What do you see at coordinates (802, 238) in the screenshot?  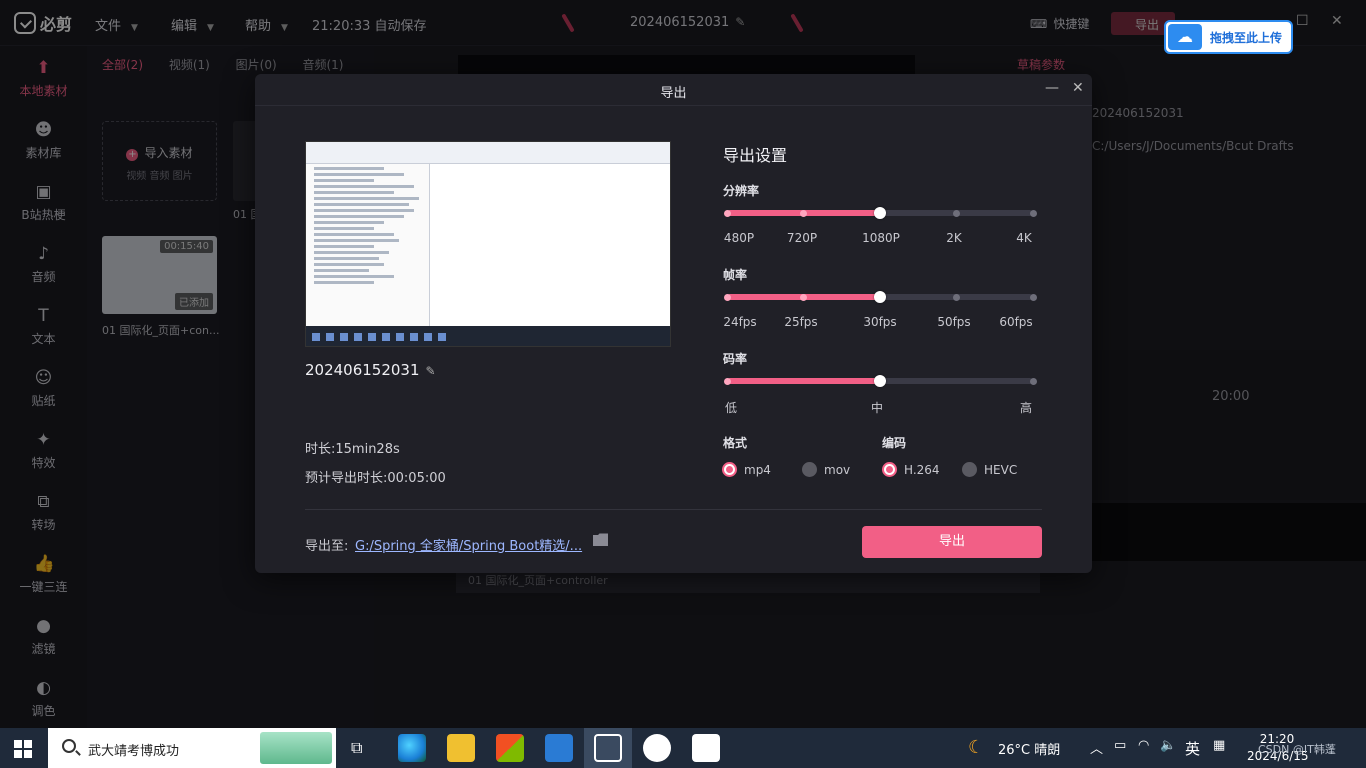 I see `resolution-stop: 720P` at bounding box center [802, 238].